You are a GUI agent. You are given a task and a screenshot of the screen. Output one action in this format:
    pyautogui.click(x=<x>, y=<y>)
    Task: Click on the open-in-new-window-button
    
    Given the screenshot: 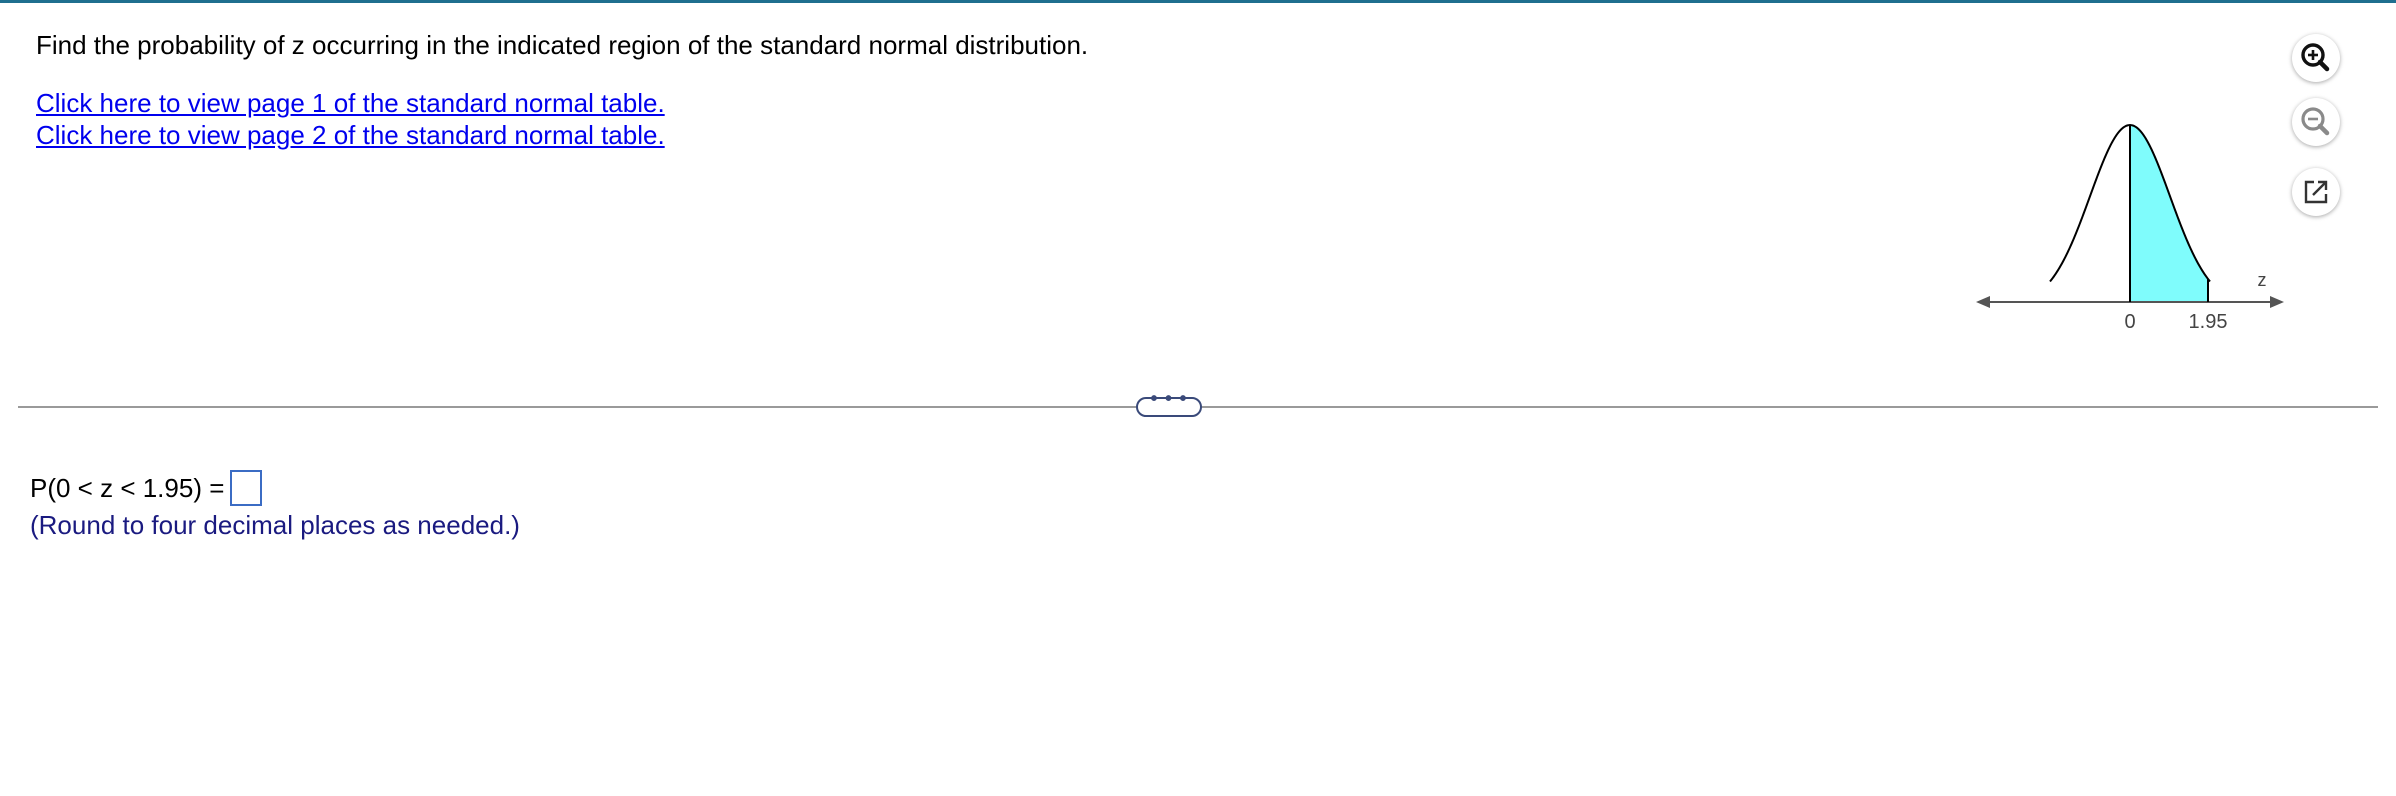 What is the action you would take?
    pyautogui.click(x=2316, y=192)
    